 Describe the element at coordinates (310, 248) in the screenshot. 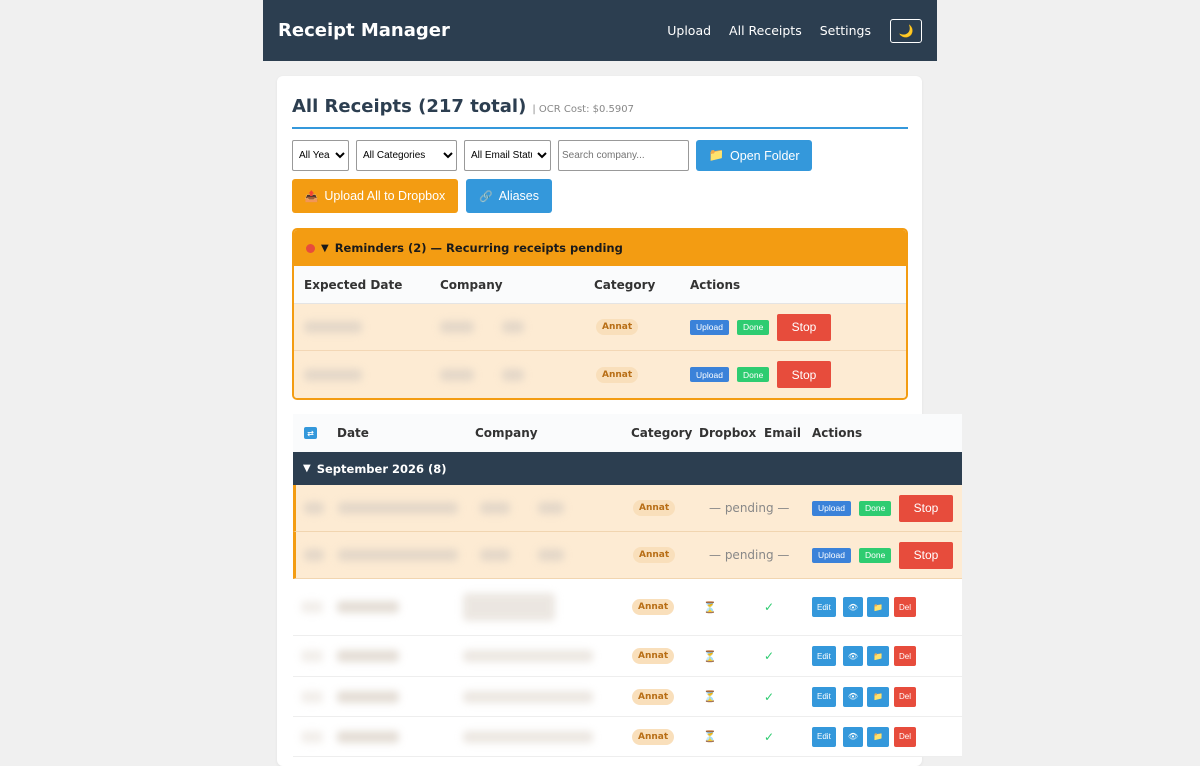

I see `alert-dot-icon` at that location.